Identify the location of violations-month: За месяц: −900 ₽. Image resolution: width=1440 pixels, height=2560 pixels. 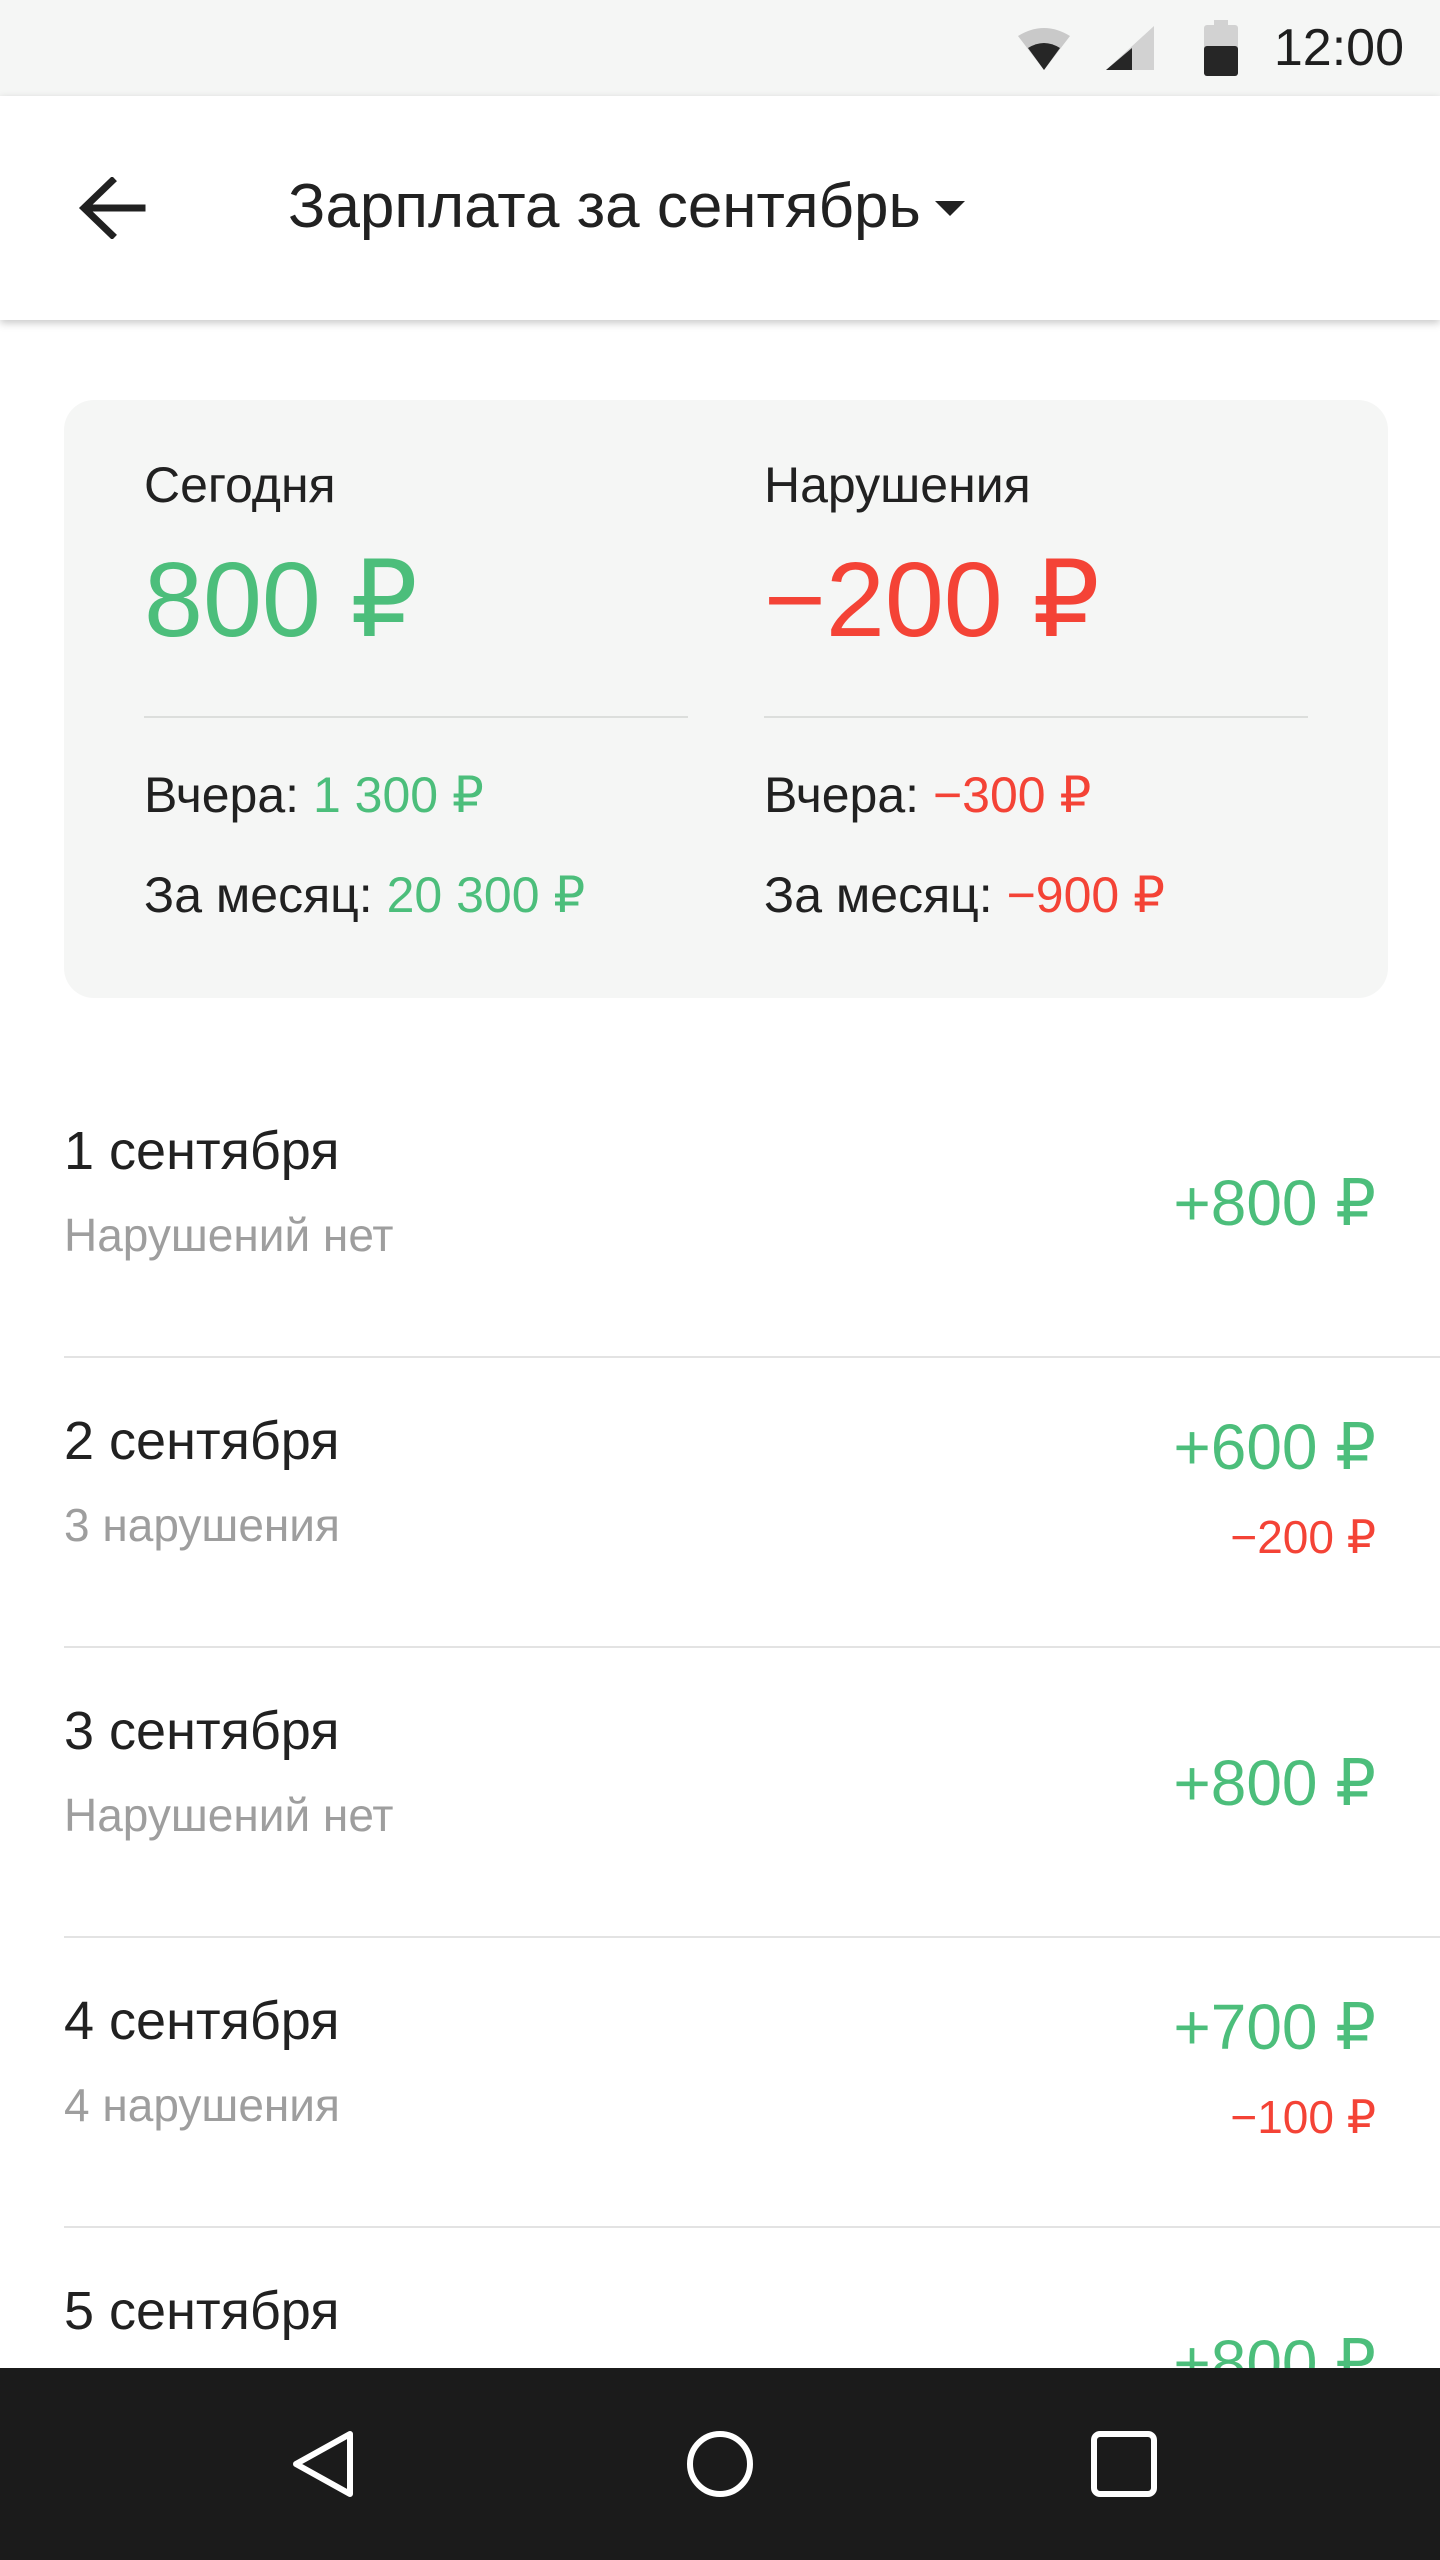
(964, 895).